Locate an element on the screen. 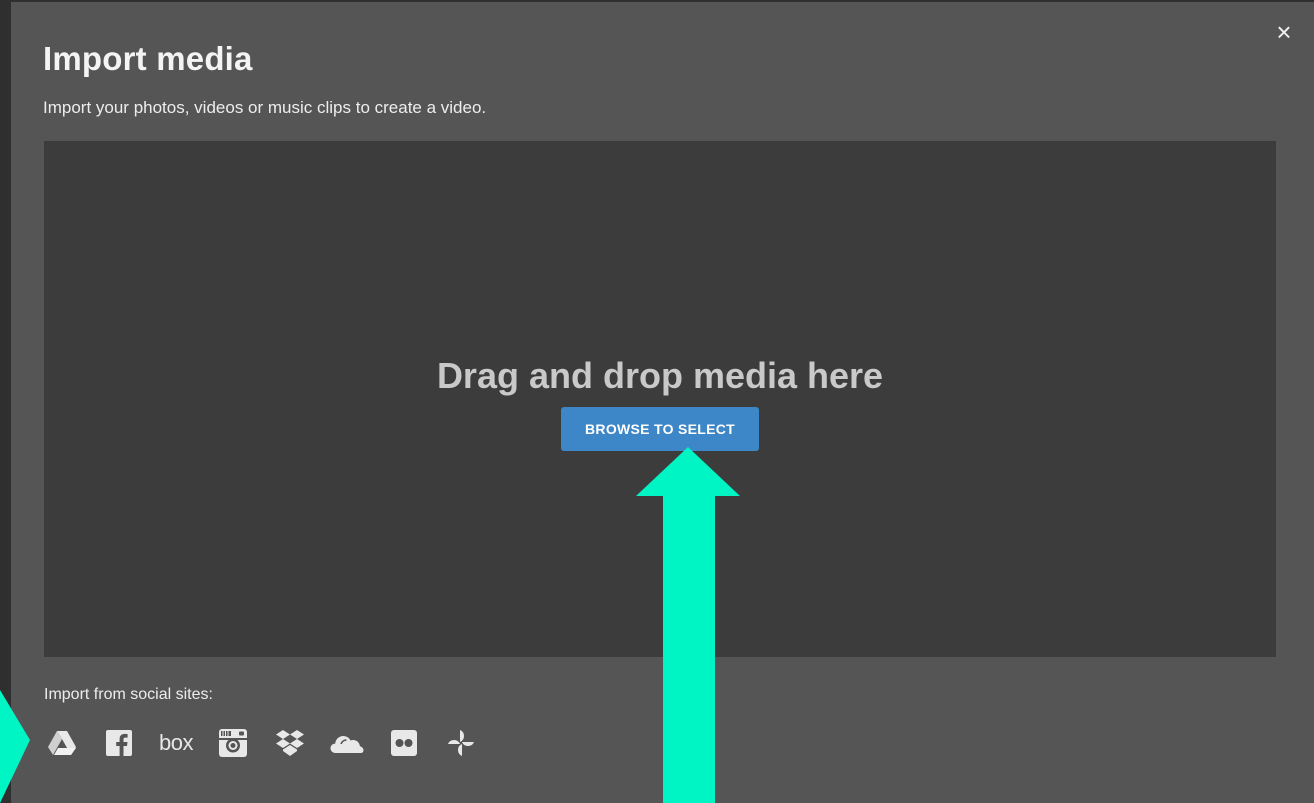  flickr-button is located at coordinates (404, 743).